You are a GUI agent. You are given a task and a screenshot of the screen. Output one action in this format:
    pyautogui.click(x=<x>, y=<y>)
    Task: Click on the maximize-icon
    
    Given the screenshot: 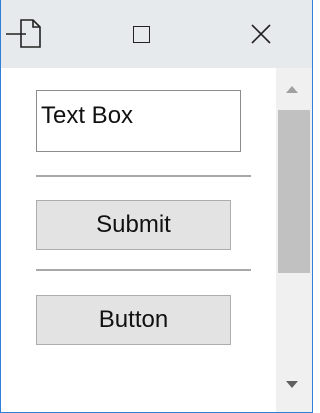 What is the action you would take?
    pyautogui.click(x=141, y=34)
    